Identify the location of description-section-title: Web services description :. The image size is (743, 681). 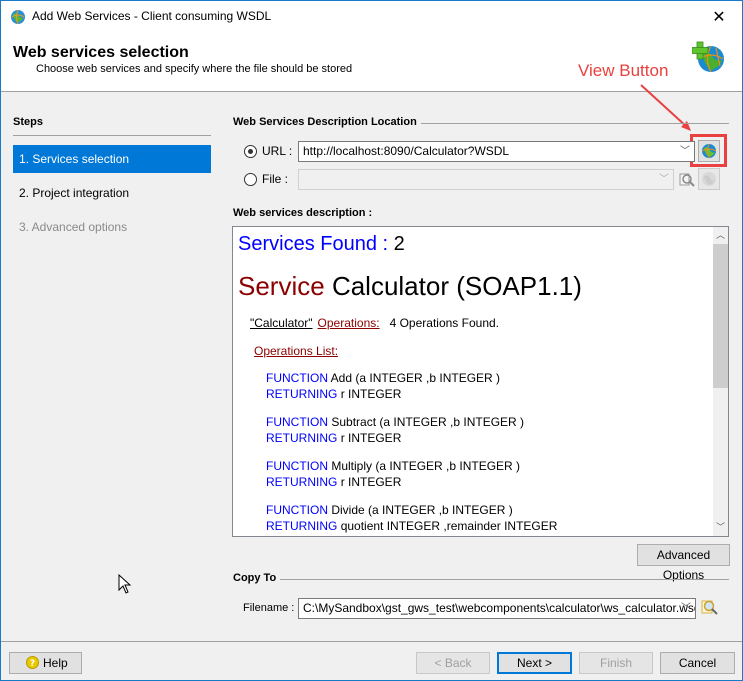
(305, 213).